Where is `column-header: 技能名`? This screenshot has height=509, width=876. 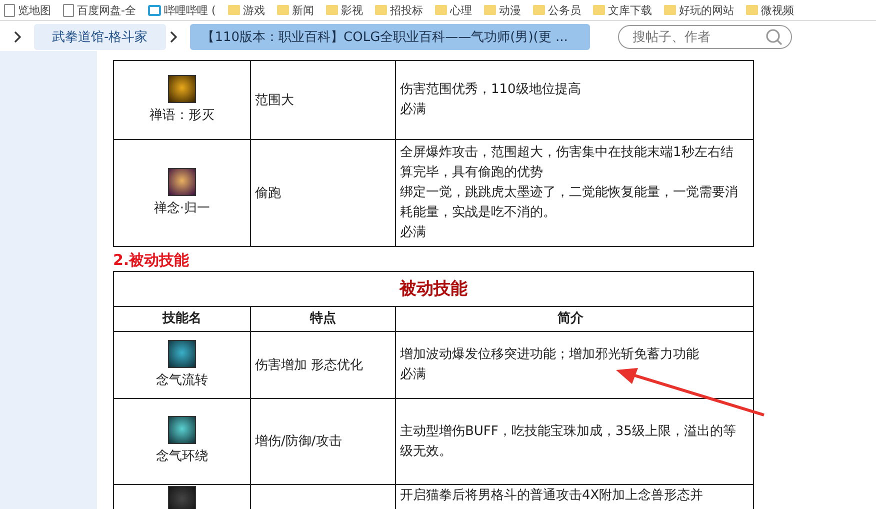 column-header: 技能名 is located at coordinates (182, 319).